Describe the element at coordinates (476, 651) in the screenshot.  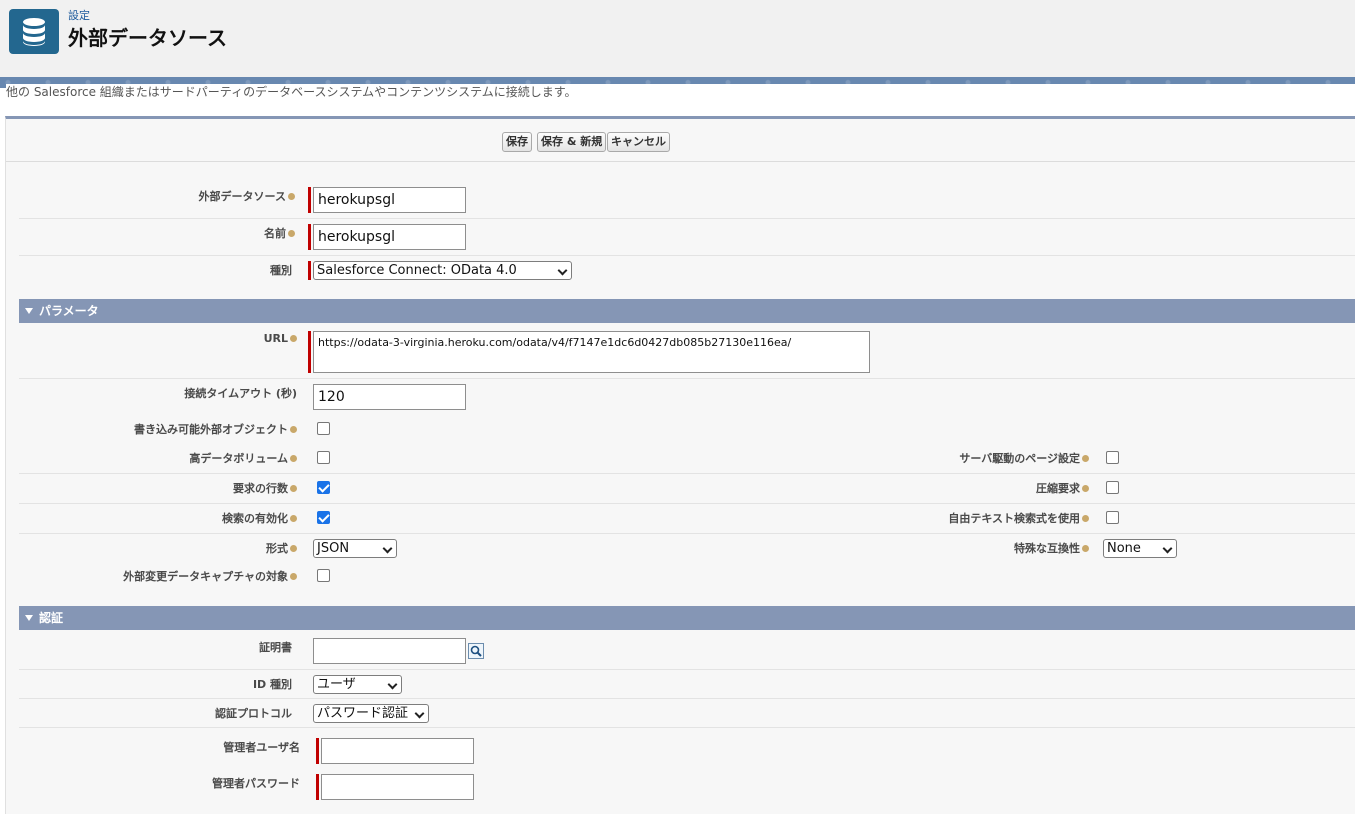
I see `lookup-icon` at that location.